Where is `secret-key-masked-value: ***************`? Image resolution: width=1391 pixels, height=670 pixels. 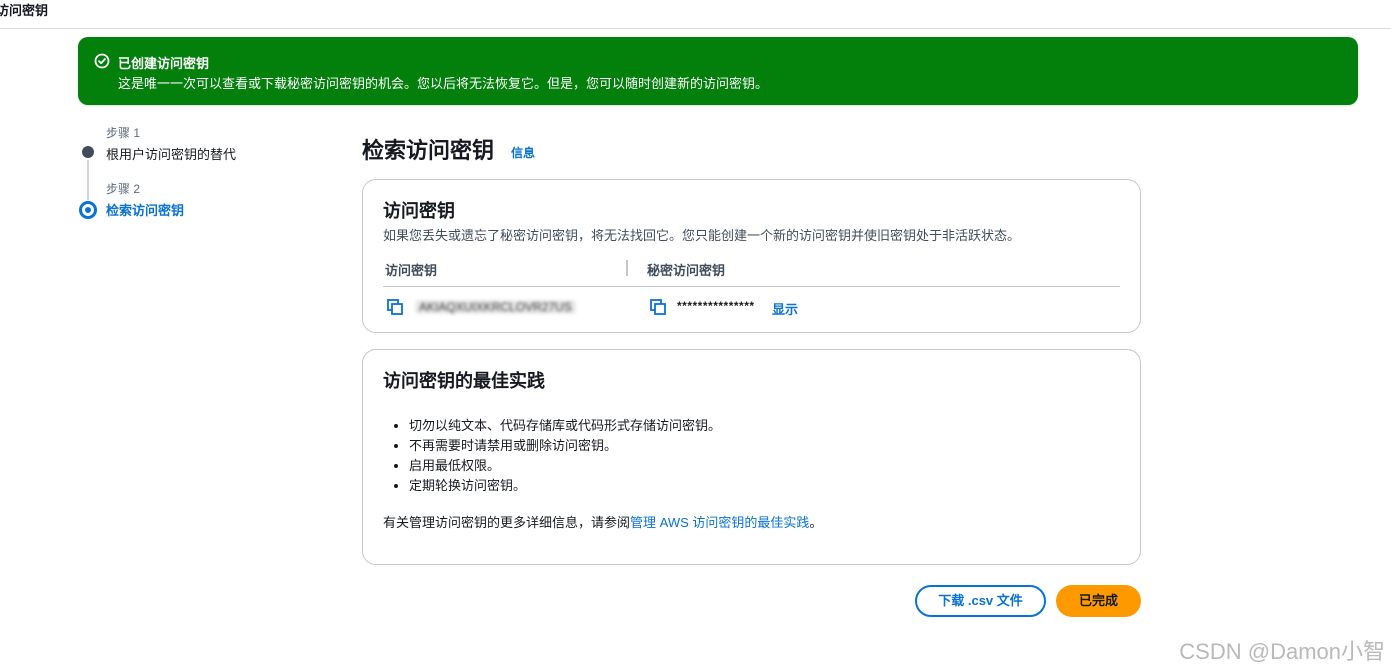
secret-key-masked-value: *************** is located at coordinates (716, 306).